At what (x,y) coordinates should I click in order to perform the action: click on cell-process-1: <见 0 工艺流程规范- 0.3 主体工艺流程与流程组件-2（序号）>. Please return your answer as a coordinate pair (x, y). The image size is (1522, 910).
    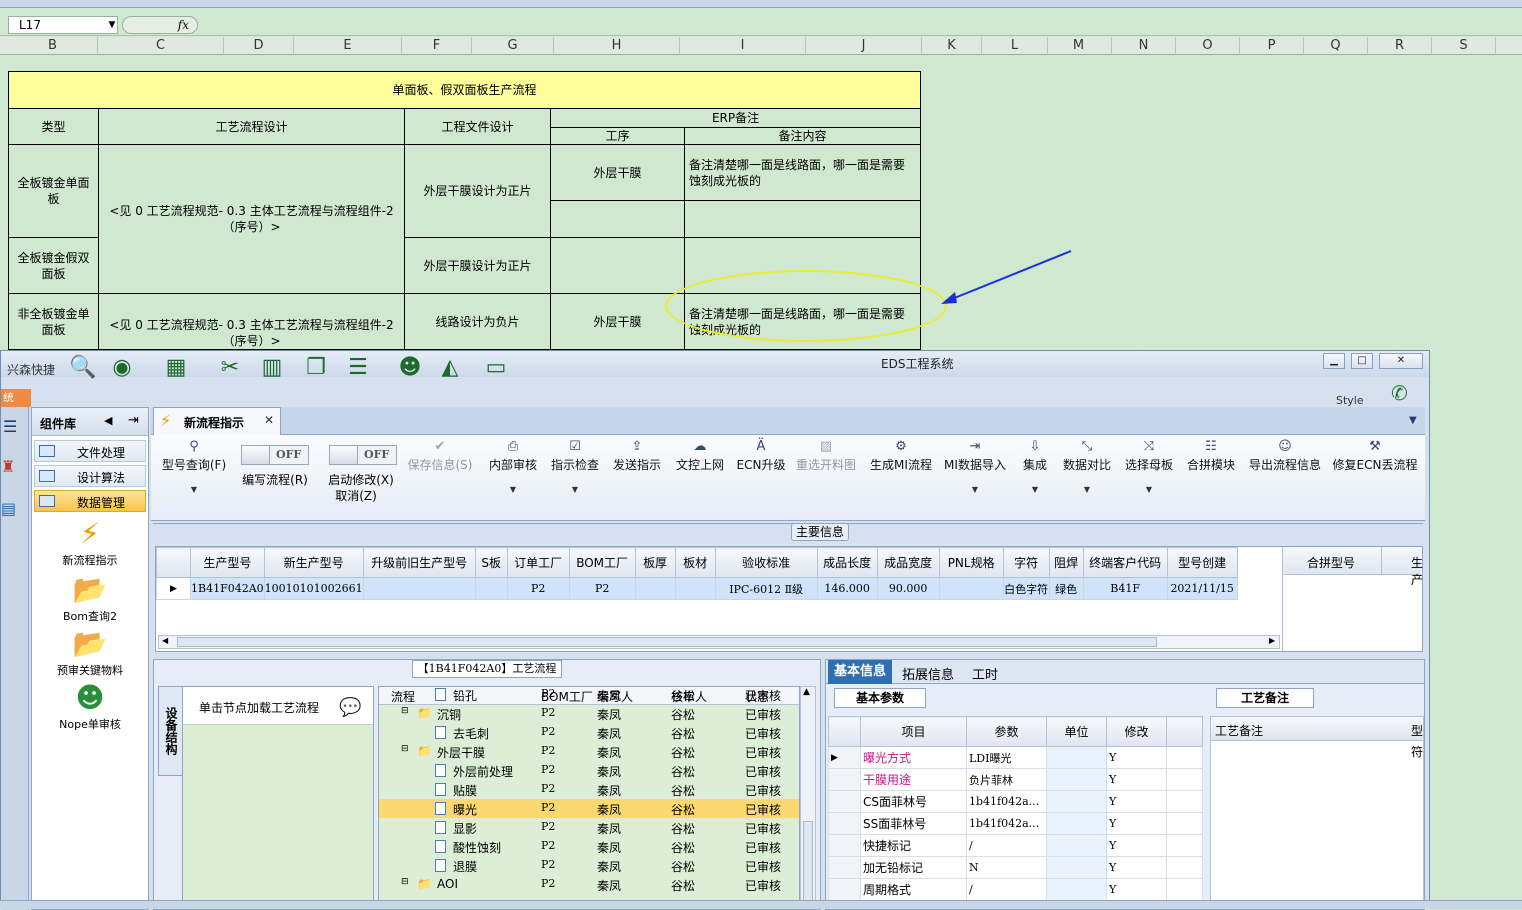
    Looking at the image, I should click on (251, 219).